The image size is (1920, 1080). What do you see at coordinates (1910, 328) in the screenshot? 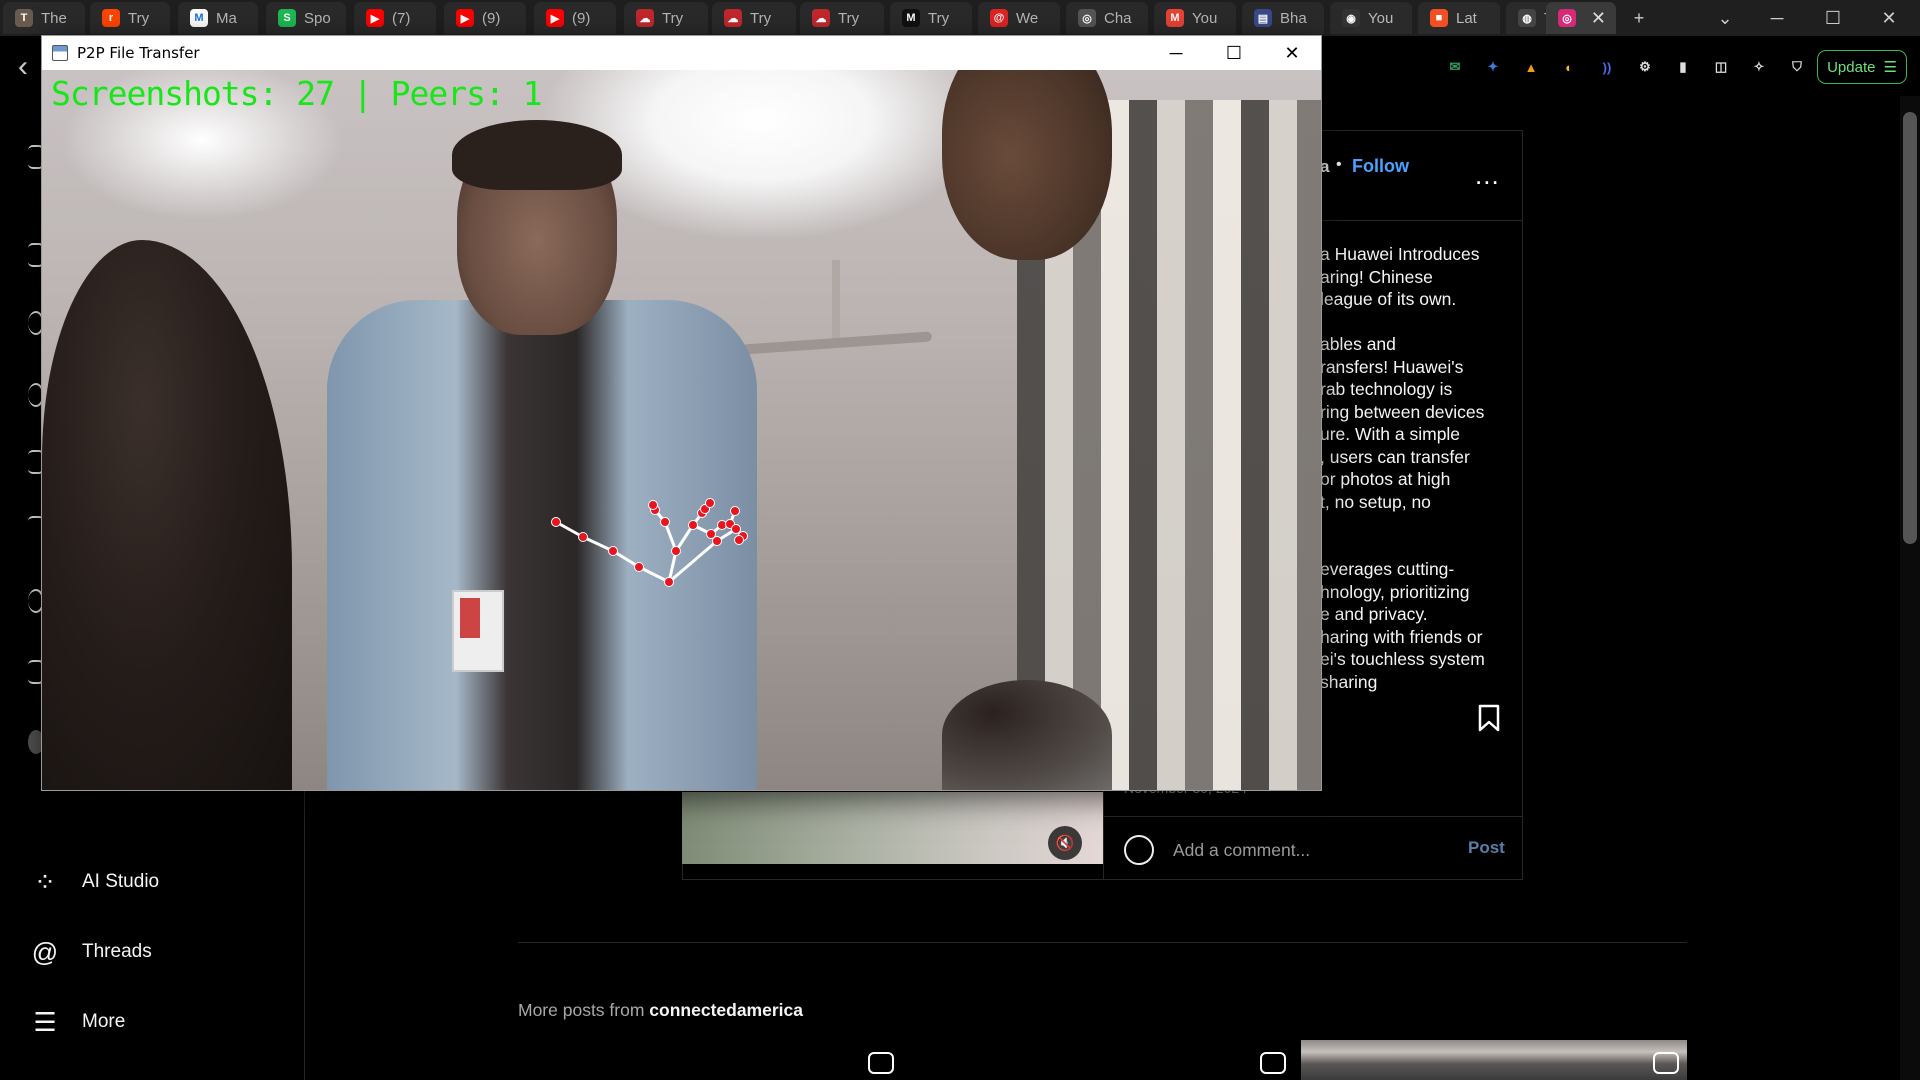
I see `scrollbar-thumb` at bounding box center [1910, 328].